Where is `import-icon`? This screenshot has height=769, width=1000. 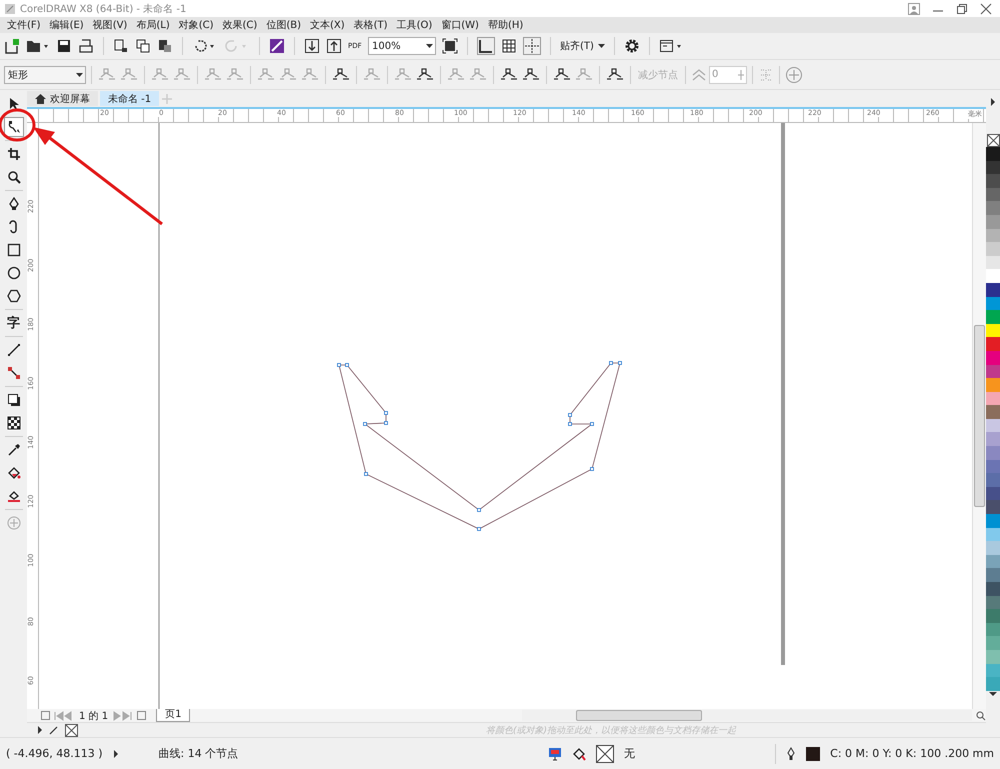
import-icon is located at coordinates (312, 46).